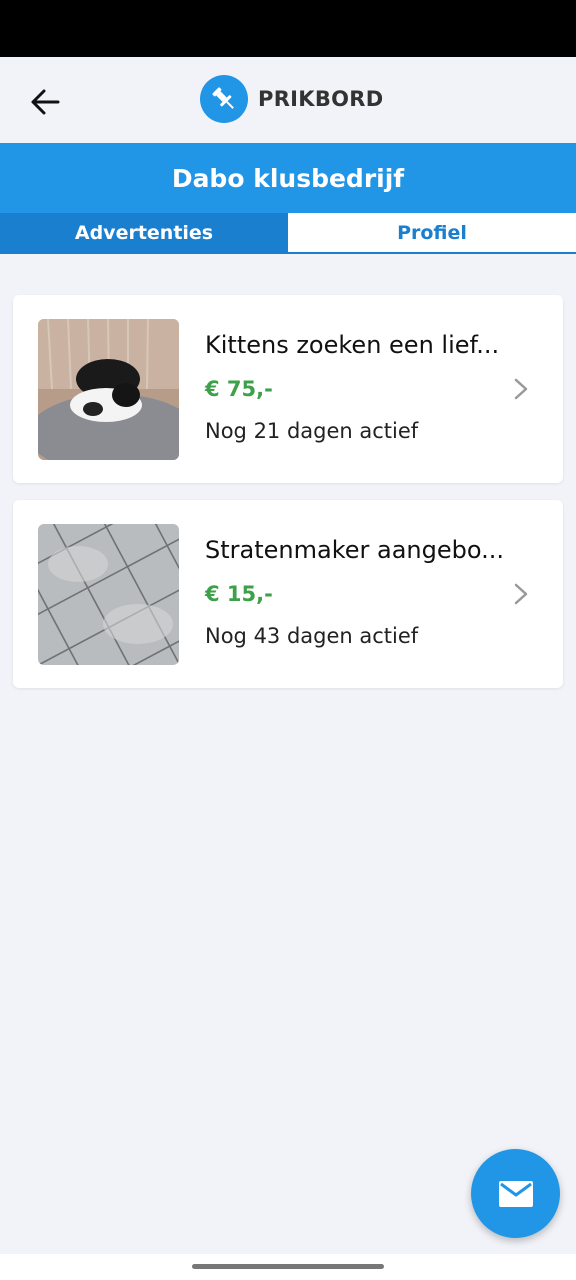 This screenshot has width=576, height=1280. What do you see at coordinates (312, 431) in the screenshot?
I see `listing-status: Nog 21 dagen actief` at bounding box center [312, 431].